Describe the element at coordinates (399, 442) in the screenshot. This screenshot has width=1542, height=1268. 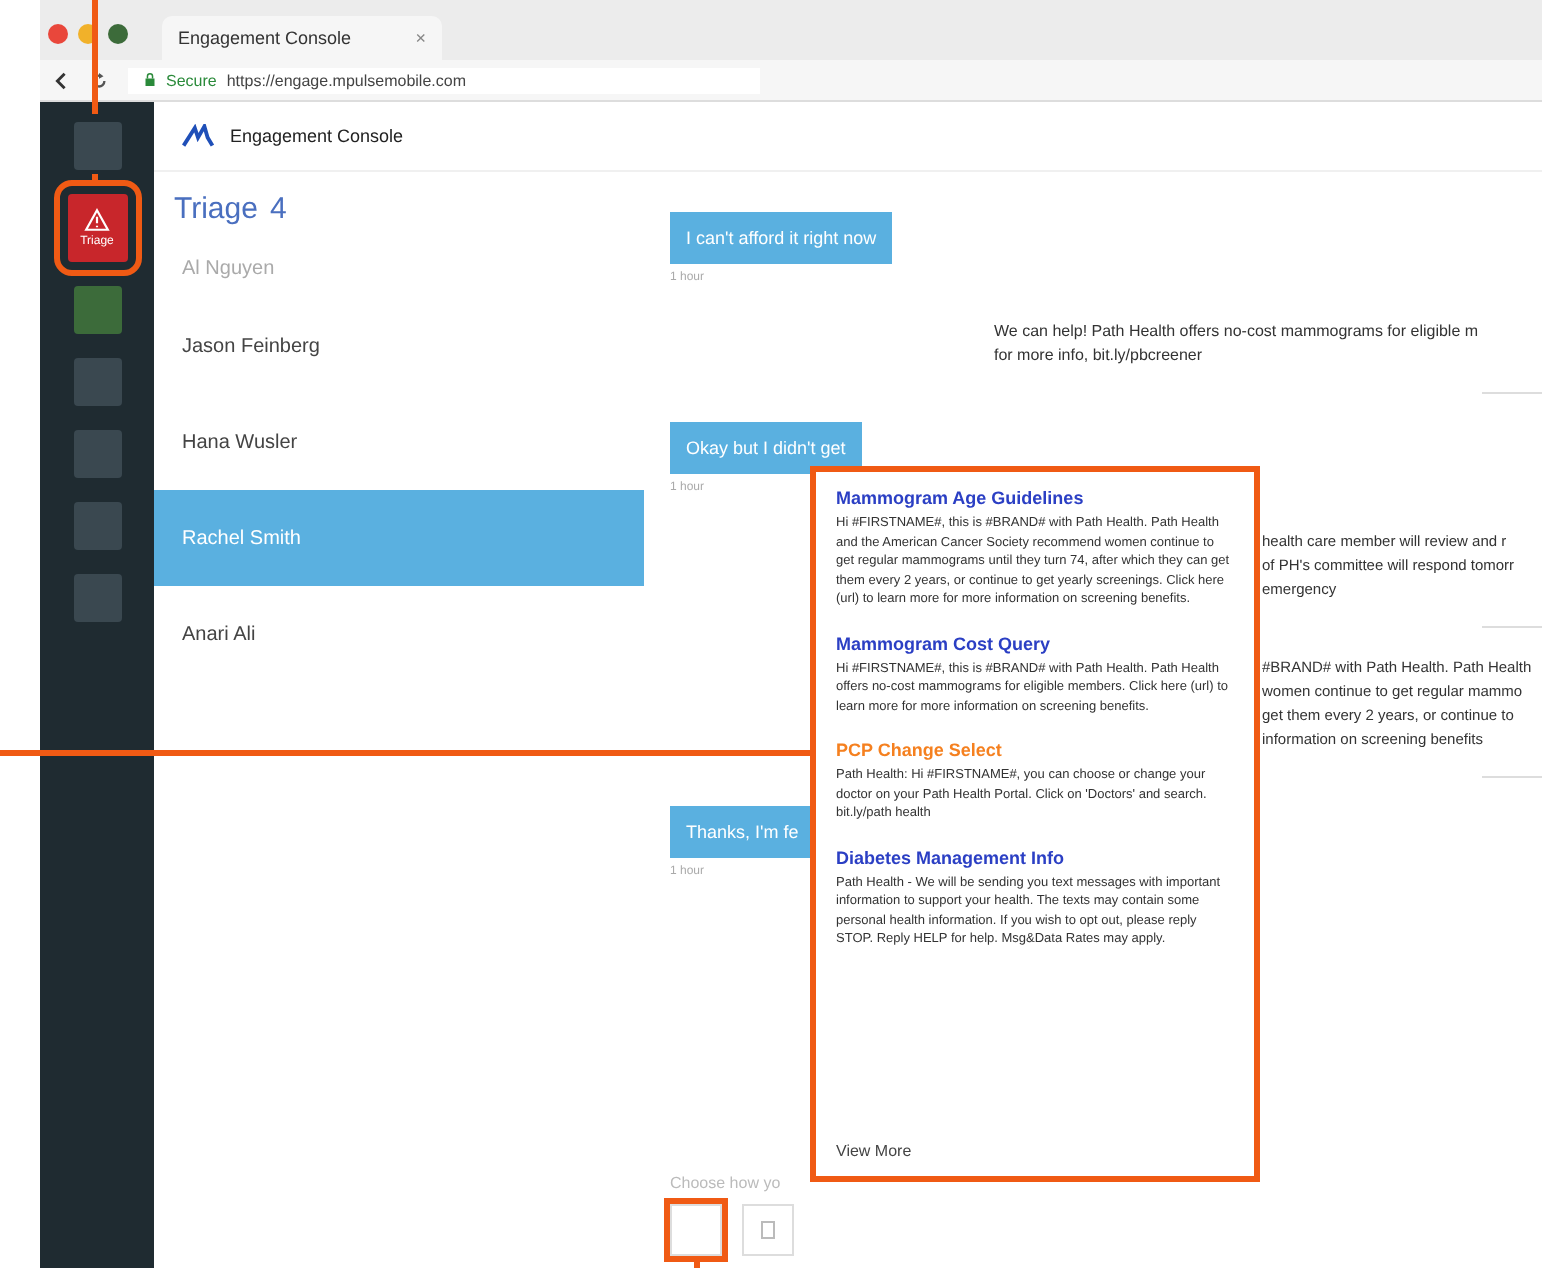
I see `contact-item: Hana Wusler` at that location.